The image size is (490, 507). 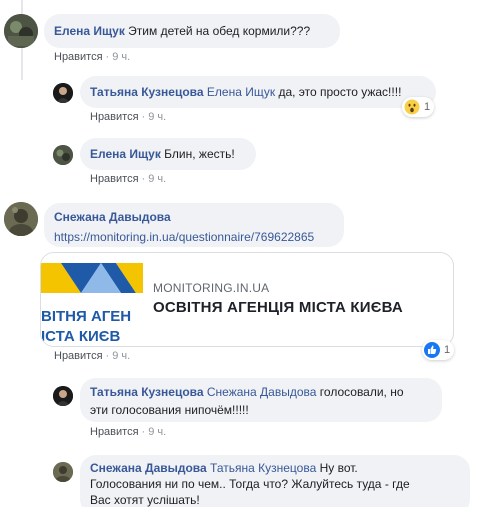 I want to click on link-preview-domain: MONITORING.IN.UA, so click(x=211, y=288).